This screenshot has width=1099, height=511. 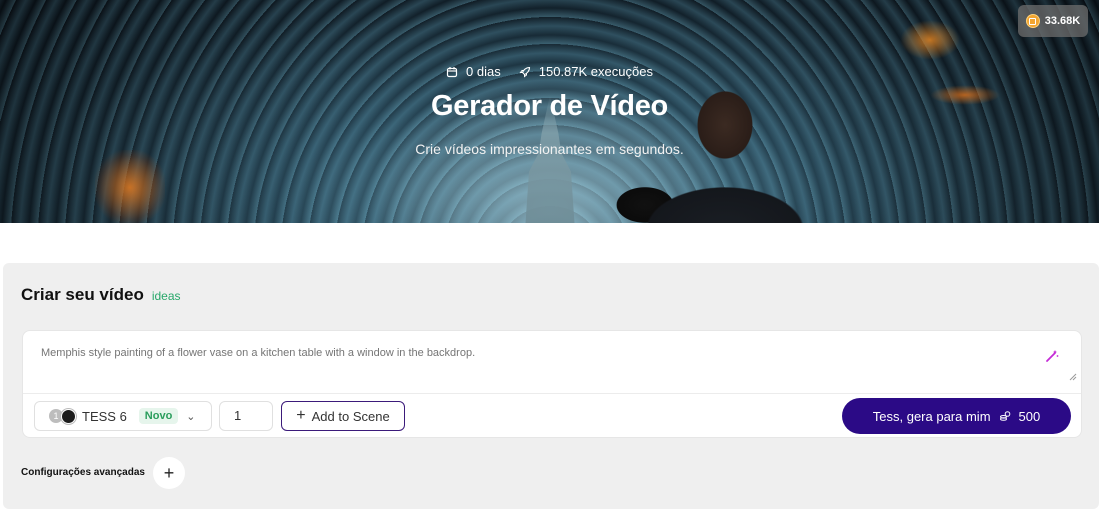 What do you see at coordinates (549, 106) in the screenshot?
I see `page-title: Gerador de Vídeo` at bounding box center [549, 106].